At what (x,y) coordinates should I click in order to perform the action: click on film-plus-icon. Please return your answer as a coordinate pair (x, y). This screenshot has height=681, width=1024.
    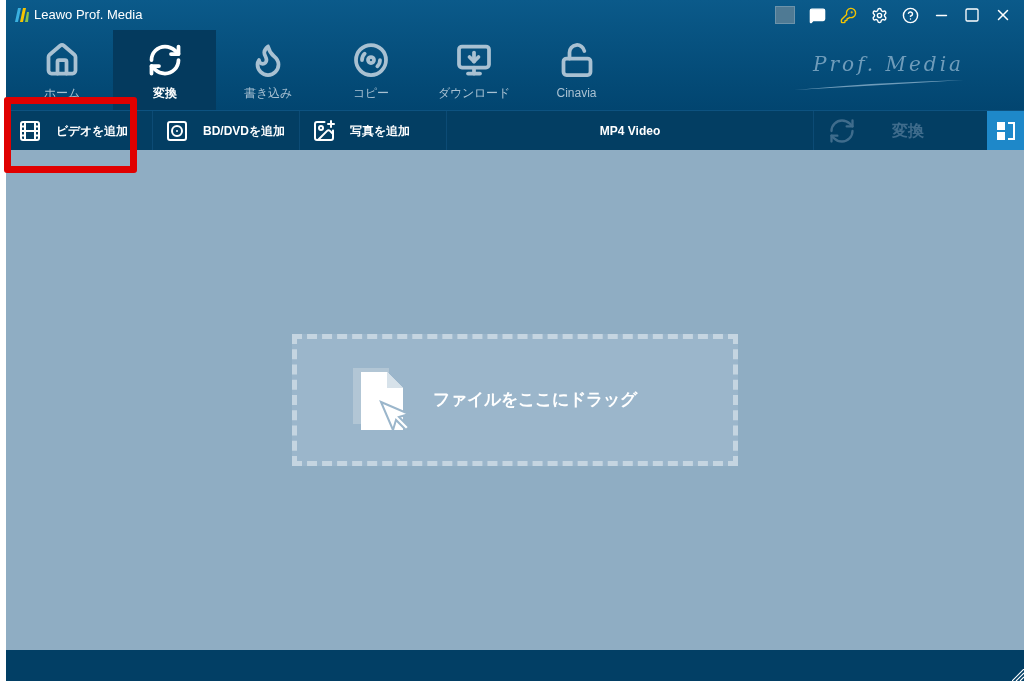
    Looking at the image, I should click on (30, 130).